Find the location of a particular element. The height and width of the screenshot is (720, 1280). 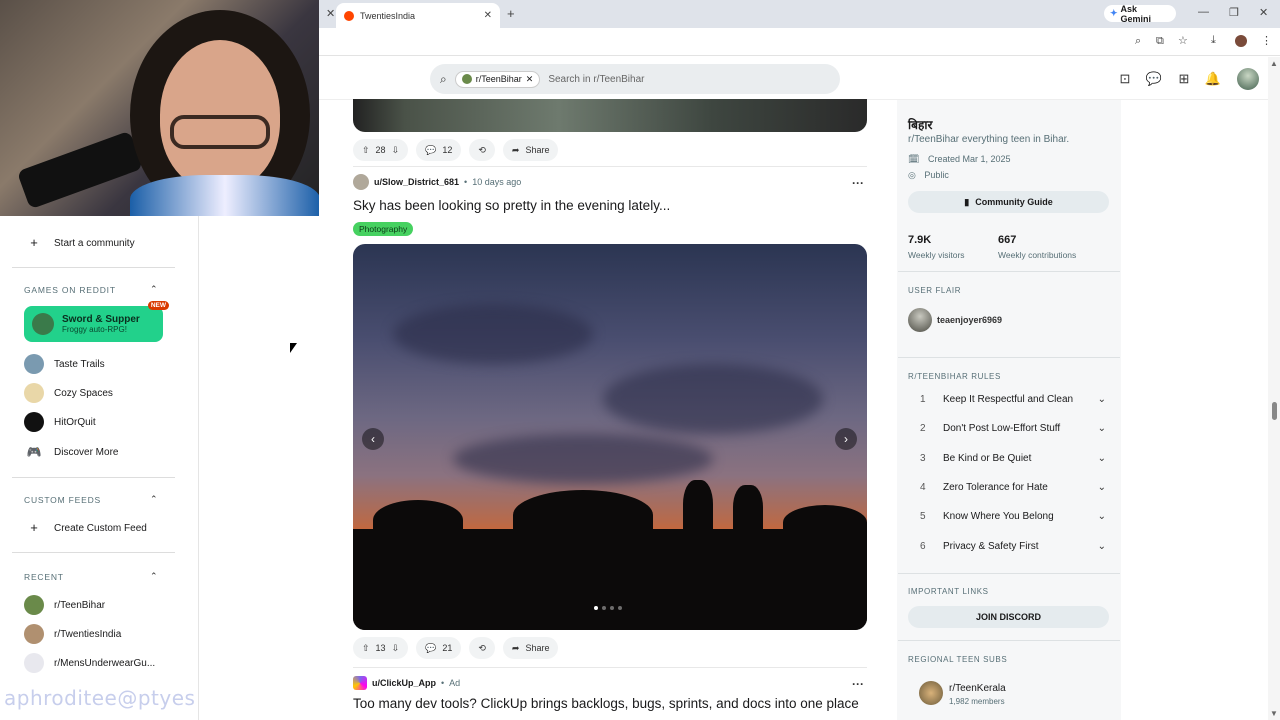

community-guide-button: ▮ Community Guide is located at coordinates (1008, 202).